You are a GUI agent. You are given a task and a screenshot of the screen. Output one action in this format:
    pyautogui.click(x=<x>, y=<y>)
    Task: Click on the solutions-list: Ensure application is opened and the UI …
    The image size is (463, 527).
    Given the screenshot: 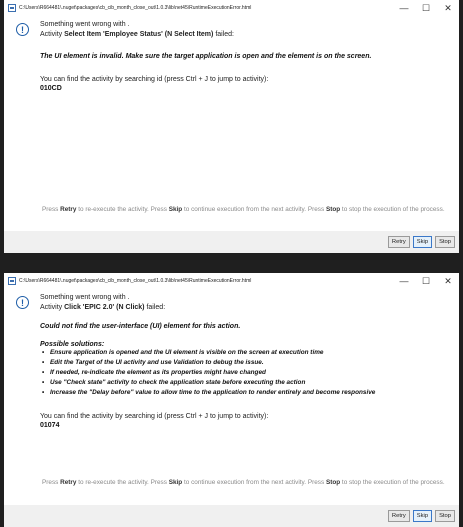 What is the action you would take?
    pyautogui.click(x=231, y=373)
    